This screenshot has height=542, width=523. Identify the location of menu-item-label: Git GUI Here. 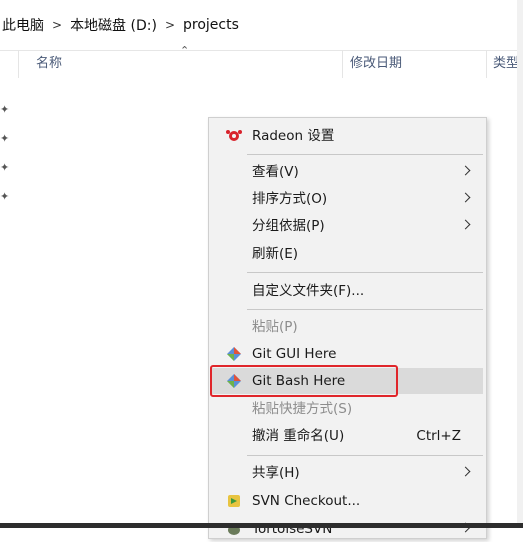
(294, 354).